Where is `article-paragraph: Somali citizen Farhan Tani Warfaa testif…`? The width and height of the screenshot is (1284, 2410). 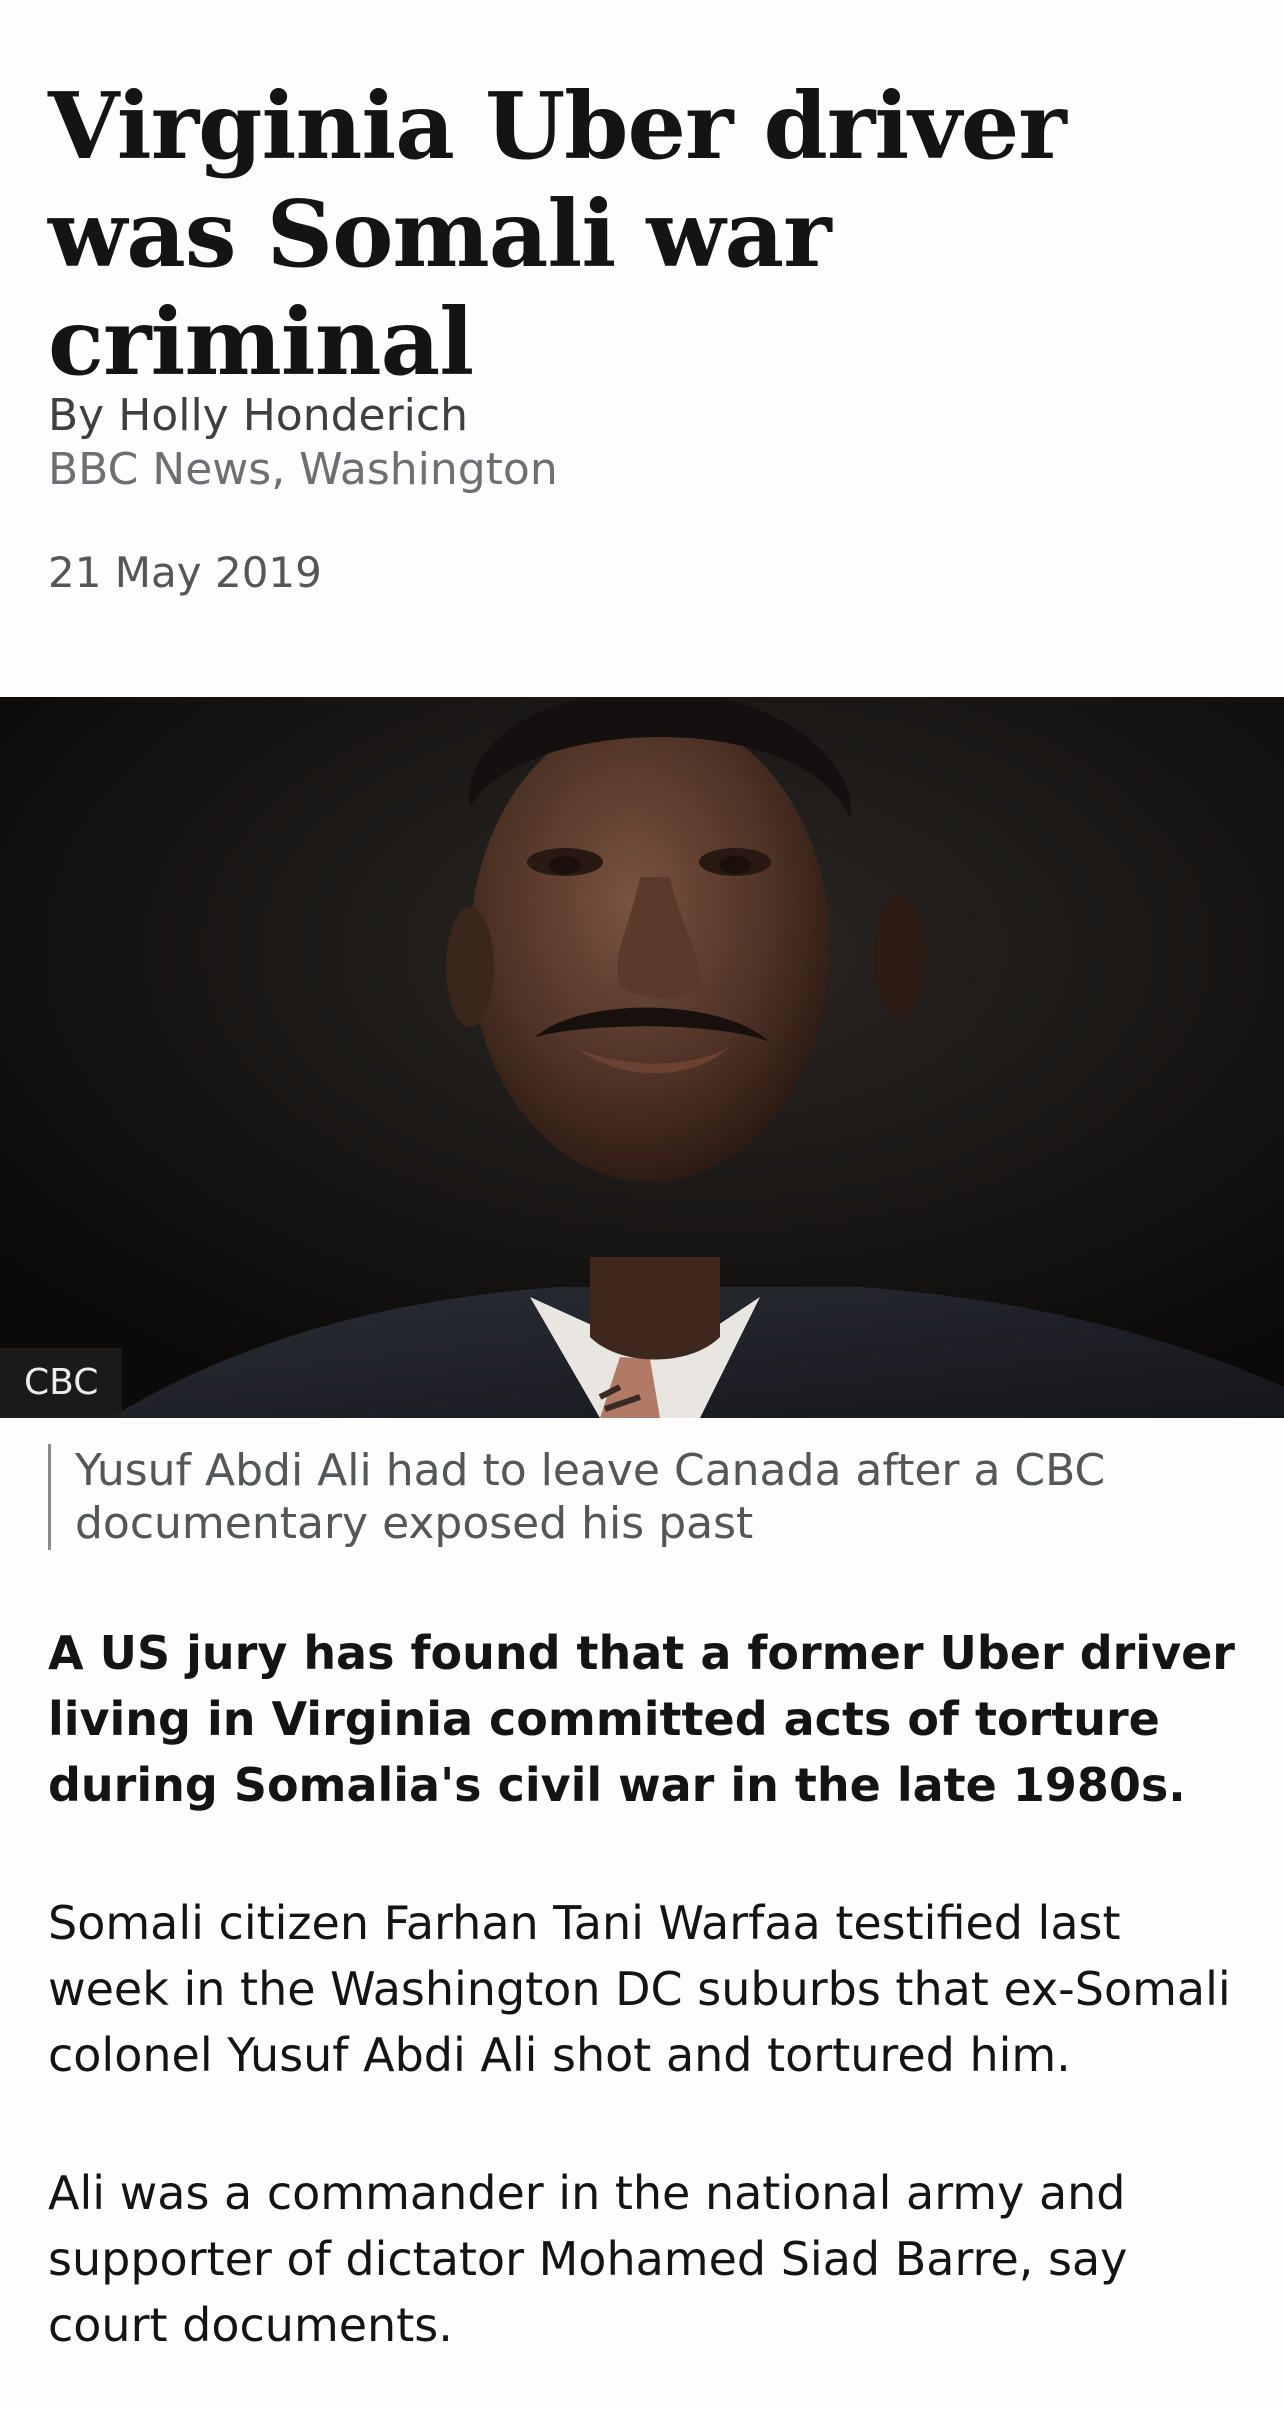
article-paragraph: Somali citizen Farhan Tani Warfaa testif… is located at coordinates (639, 1989).